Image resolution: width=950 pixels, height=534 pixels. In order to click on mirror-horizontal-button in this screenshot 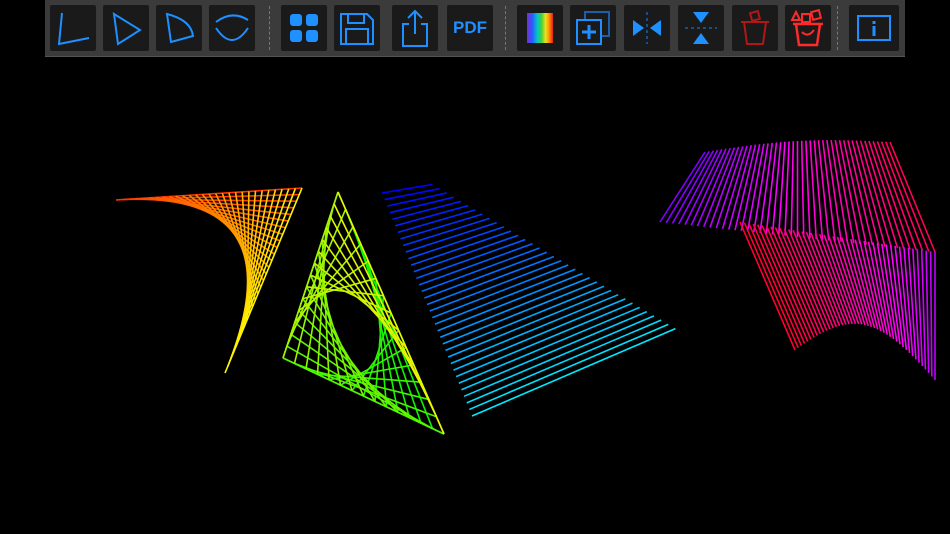, I will do `click(647, 28)`.